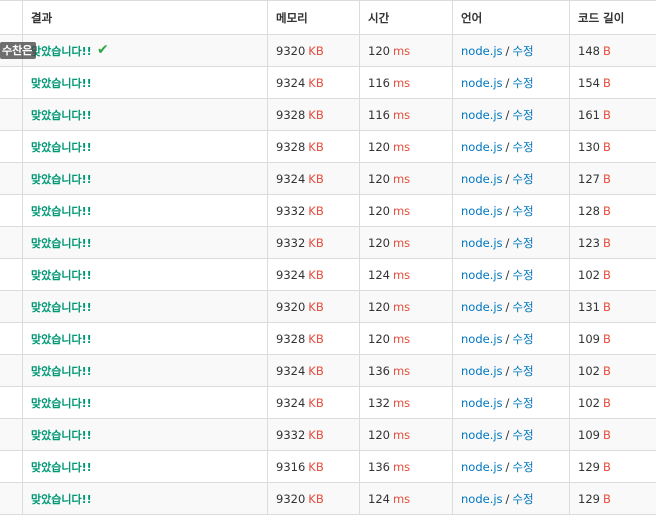 The height and width of the screenshot is (530, 656). I want to click on code-length-cell: 154 B, so click(613, 82).